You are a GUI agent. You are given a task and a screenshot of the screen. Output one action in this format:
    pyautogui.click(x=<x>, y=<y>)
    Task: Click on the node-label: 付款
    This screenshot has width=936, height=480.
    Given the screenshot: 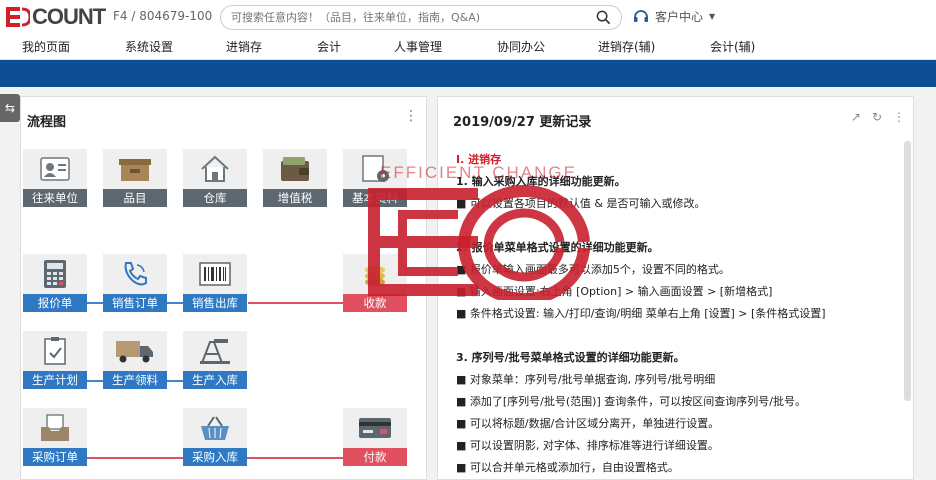 What is the action you would take?
    pyautogui.click(x=375, y=457)
    